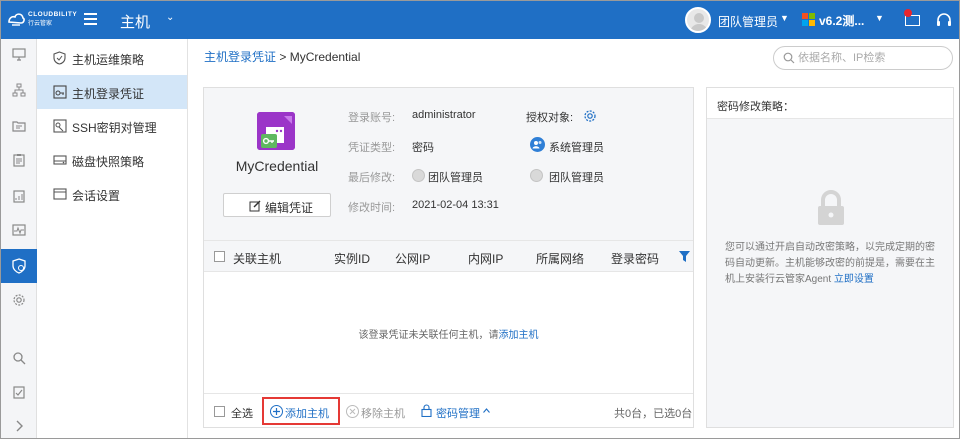 This screenshot has width=960, height=439. What do you see at coordinates (635, 258) in the screenshot?
I see `column-header: 登录密码` at bounding box center [635, 258].